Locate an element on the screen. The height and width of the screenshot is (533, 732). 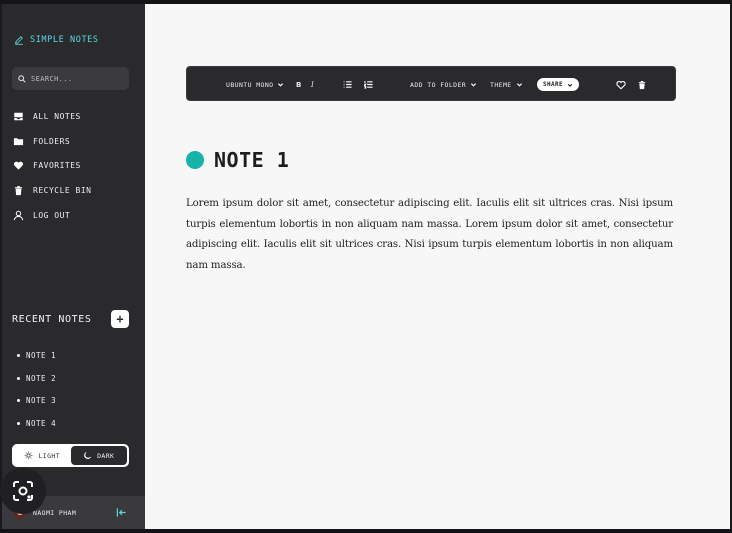
light-theme-option: LIGHT is located at coordinates (42, 455).